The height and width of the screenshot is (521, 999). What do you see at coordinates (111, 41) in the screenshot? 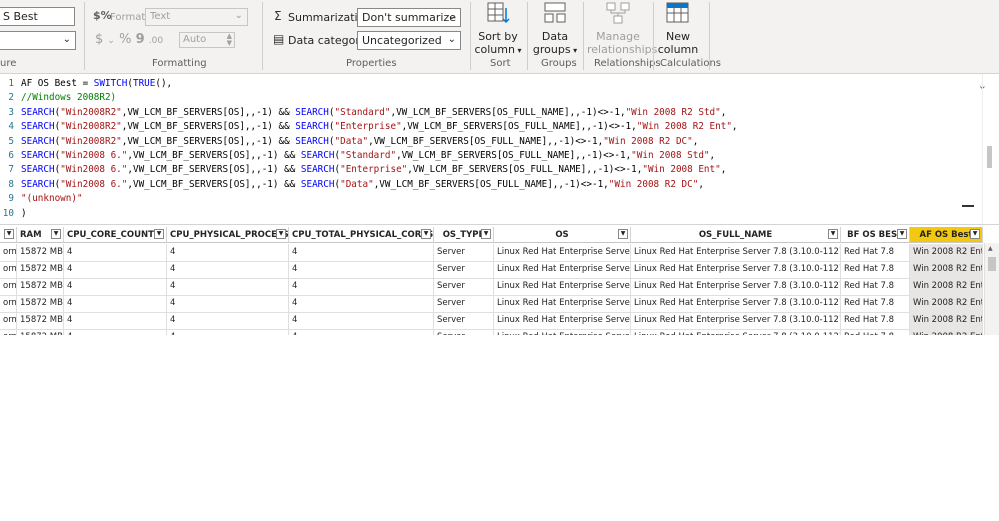
I see `chevron-down-icon: ⌄` at bounding box center [111, 41].